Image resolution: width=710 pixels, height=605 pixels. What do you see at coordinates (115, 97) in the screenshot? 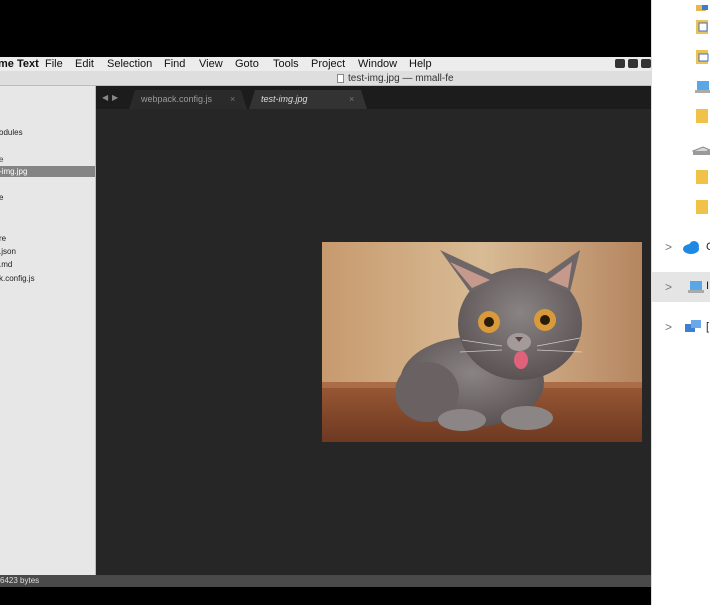
I see `tab-forward-icon: ▶` at bounding box center [115, 97].